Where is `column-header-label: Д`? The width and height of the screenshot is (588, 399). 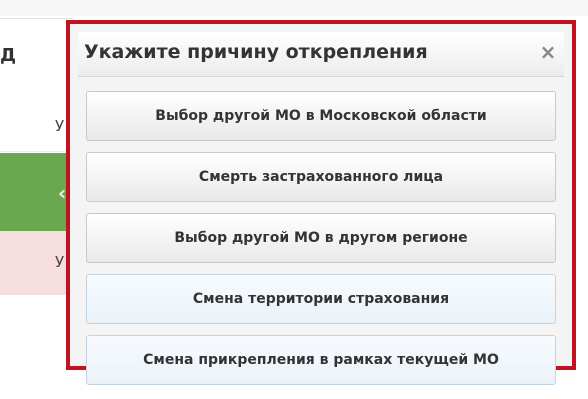
column-header-label: Д is located at coordinates (8, 55).